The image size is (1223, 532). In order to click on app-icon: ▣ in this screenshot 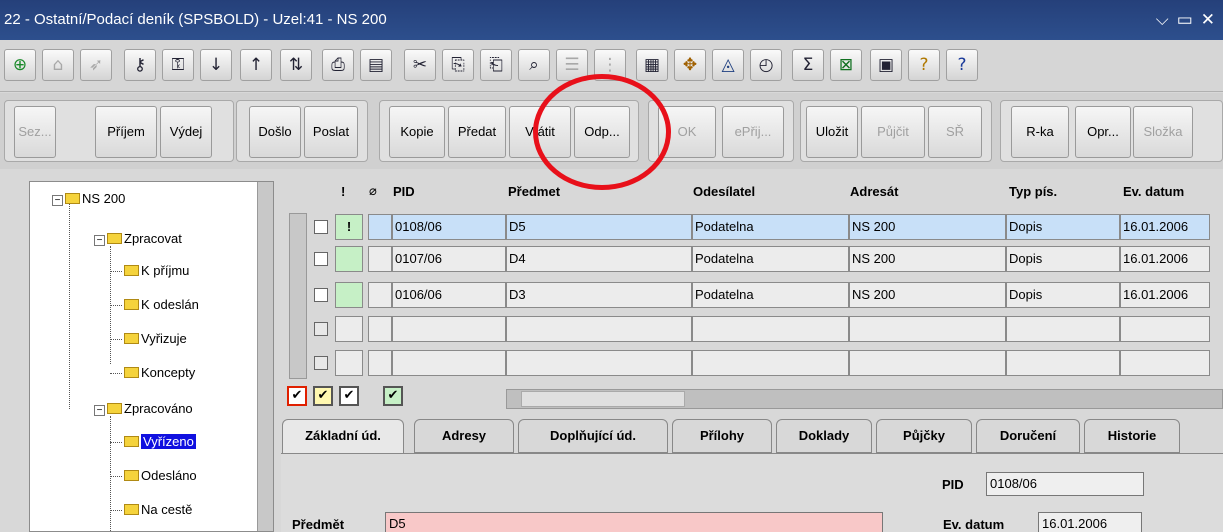, I will do `click(886, 65)`.